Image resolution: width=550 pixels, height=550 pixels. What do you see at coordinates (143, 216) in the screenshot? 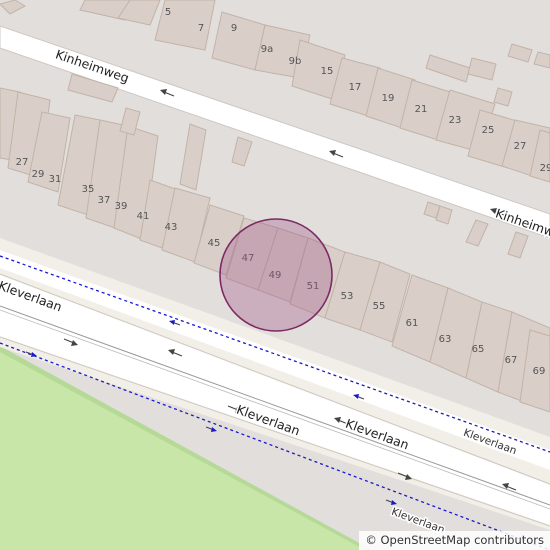
I see `house-number: 41` at bounding box center [143, 216].